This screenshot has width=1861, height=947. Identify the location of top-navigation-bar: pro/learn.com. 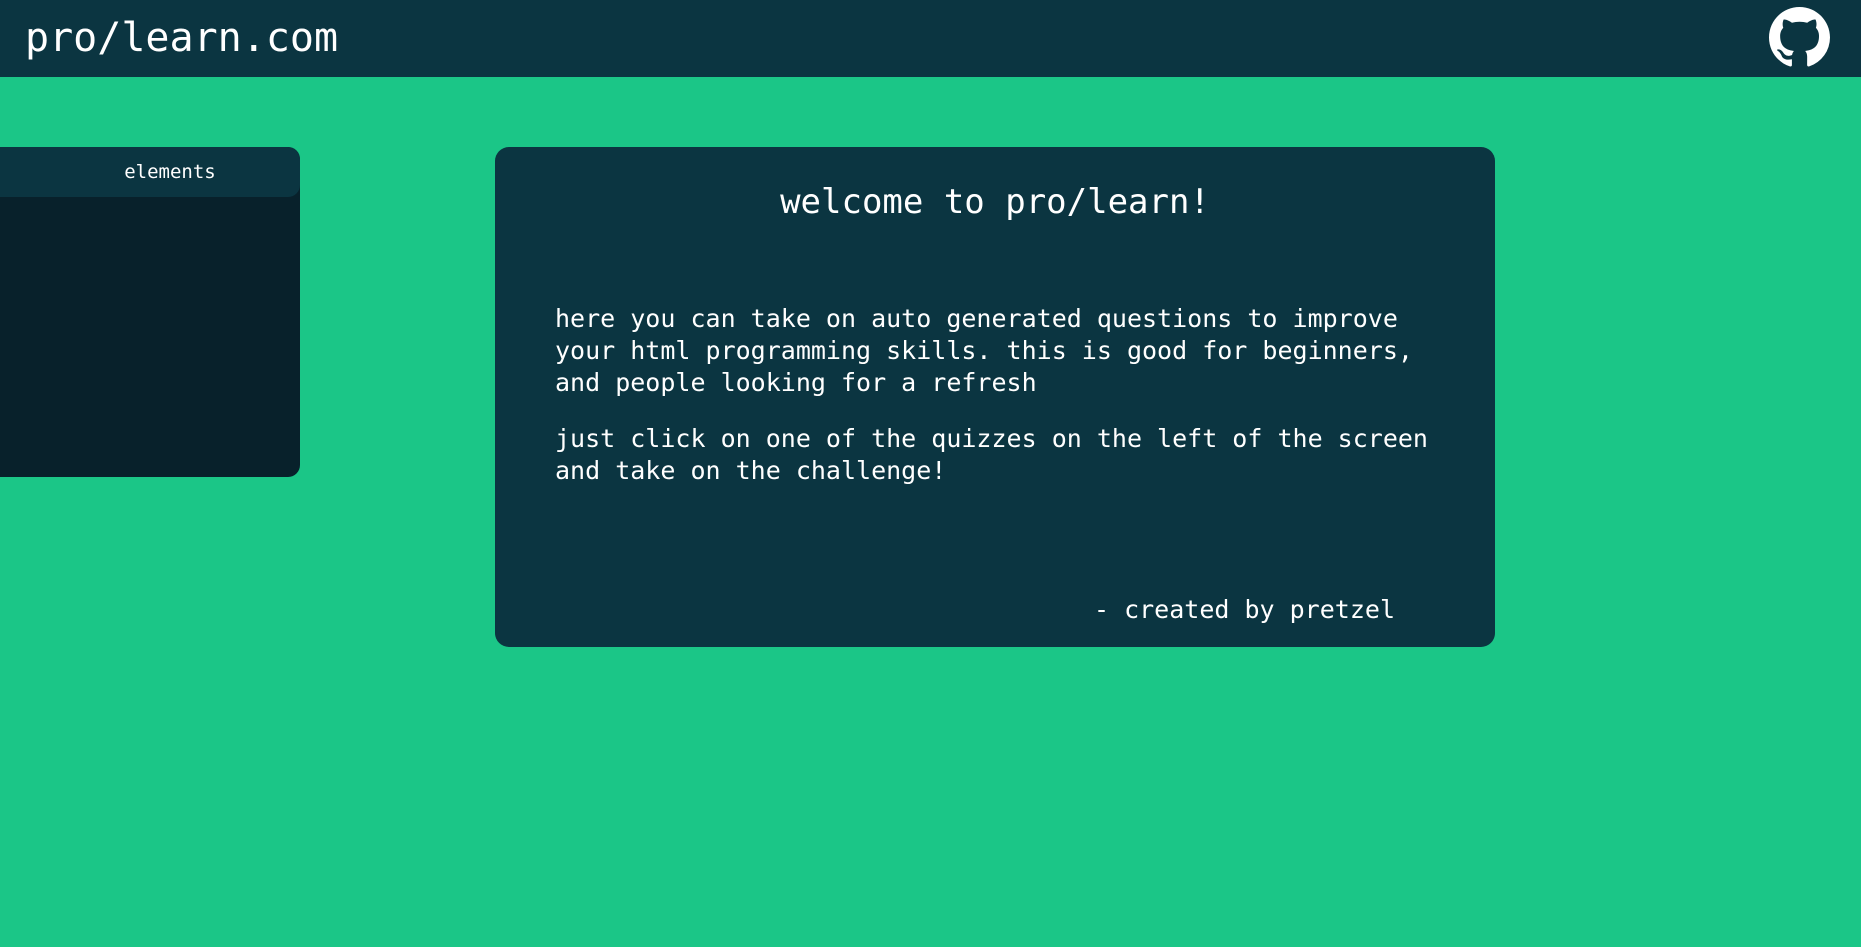
(930, 38).